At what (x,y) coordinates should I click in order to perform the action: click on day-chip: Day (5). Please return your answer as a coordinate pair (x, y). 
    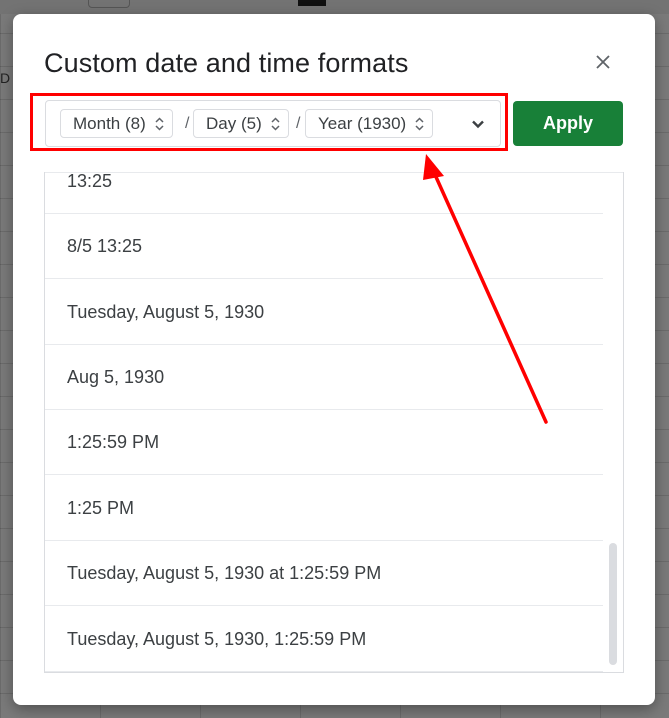
    Looking at the image, I should click on (241, 123).